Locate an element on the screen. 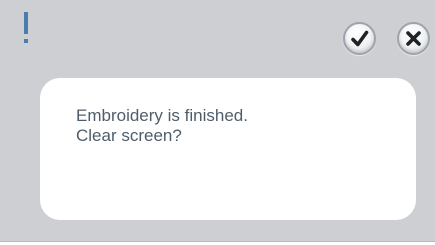 The height and width of the screenshot is (245, 435). checkmark-icon is located at coordinates (360, 38).